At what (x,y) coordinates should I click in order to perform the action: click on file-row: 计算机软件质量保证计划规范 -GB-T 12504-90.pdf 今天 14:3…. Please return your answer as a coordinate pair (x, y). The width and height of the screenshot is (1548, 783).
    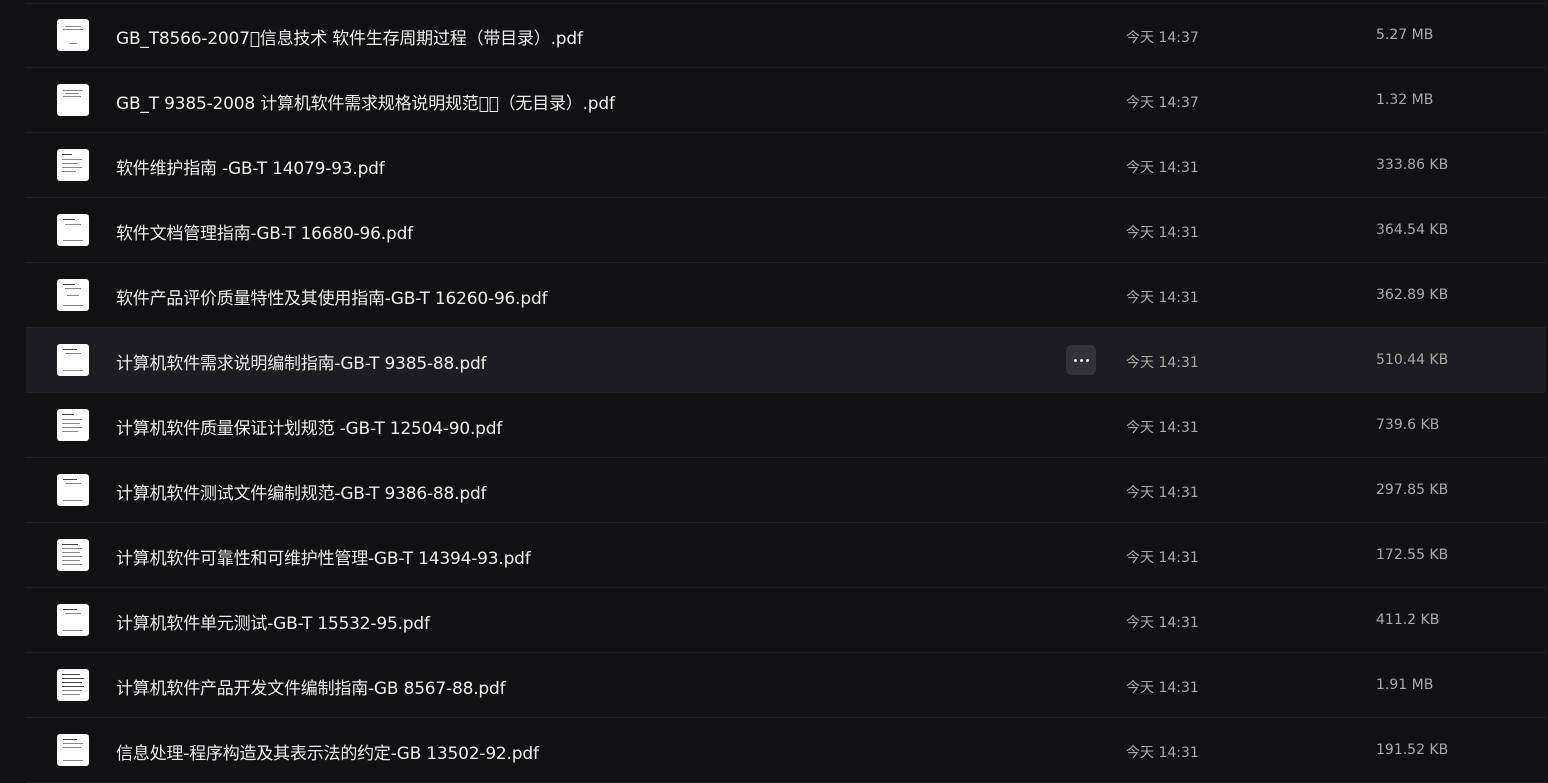
    Looking at the image, I should click on (786, 425).